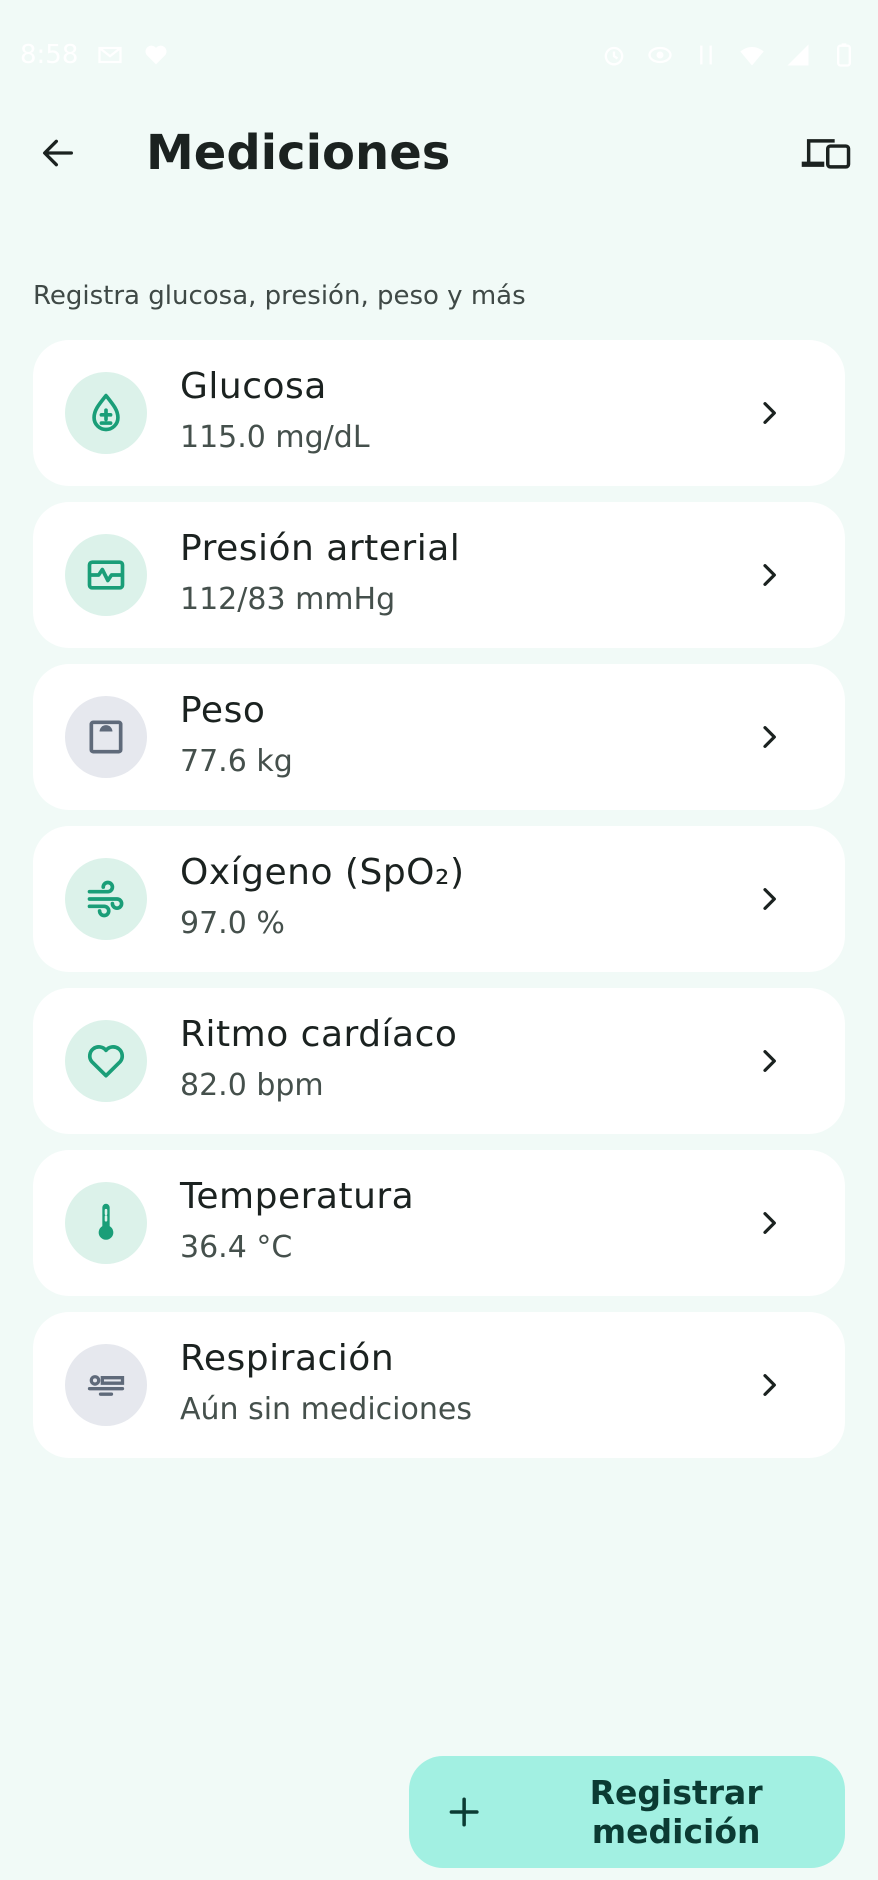 Image resolution: width=878 pixels, height=1880 pixels. What do you see at coordinates (322, 898) in the screenshot?
I see `card-text: Oxígeno (SpO₂) 97.0 %` at bounding box center [322, 898].